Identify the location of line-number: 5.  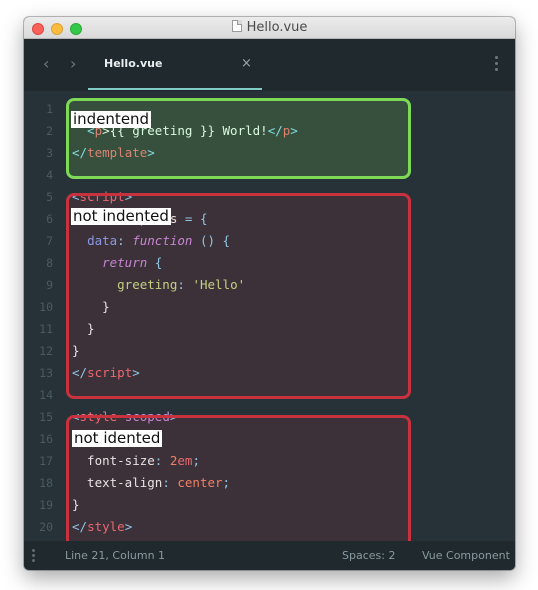
(49, 197).